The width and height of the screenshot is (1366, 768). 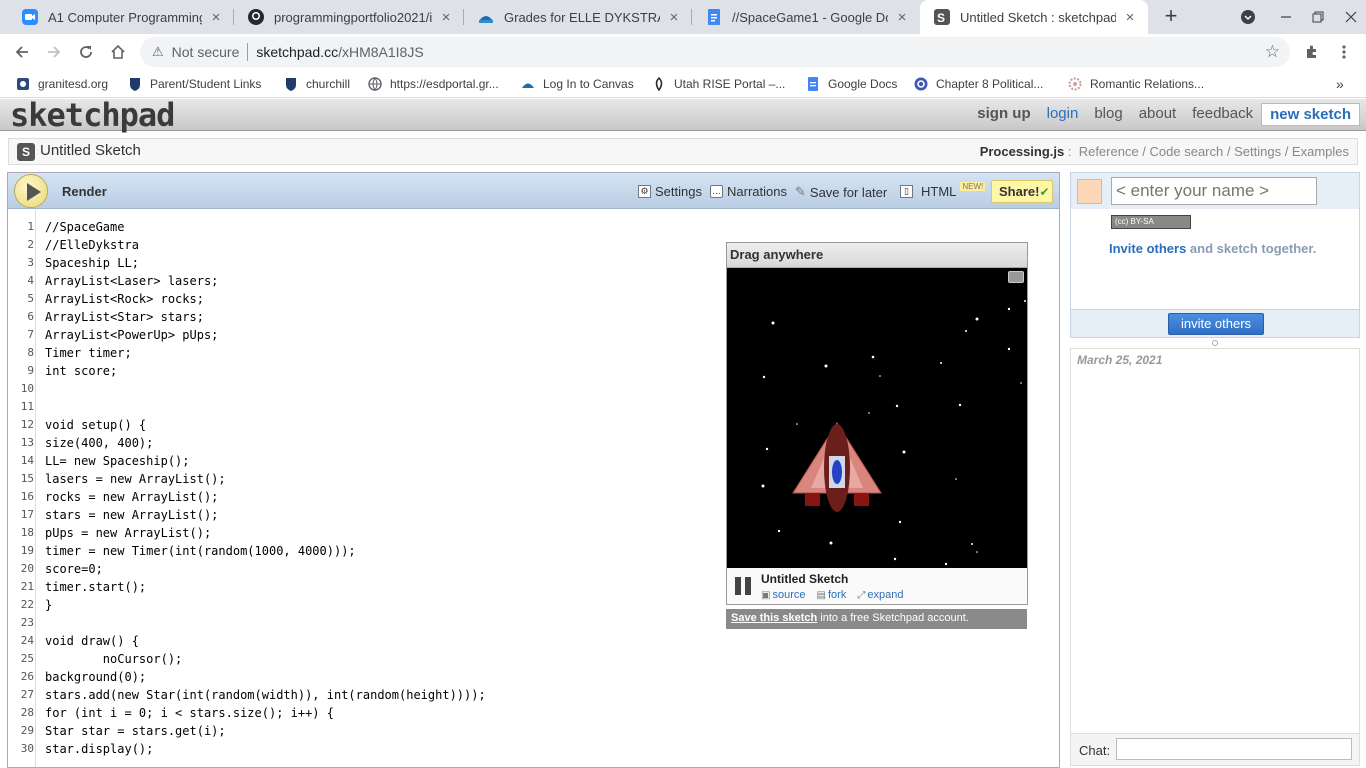 What do you see at coordinates (577, 84) in the screenshot?
I see `bookmark-canvas-login: Log In to Canvas` at bounding box center [577, 84].